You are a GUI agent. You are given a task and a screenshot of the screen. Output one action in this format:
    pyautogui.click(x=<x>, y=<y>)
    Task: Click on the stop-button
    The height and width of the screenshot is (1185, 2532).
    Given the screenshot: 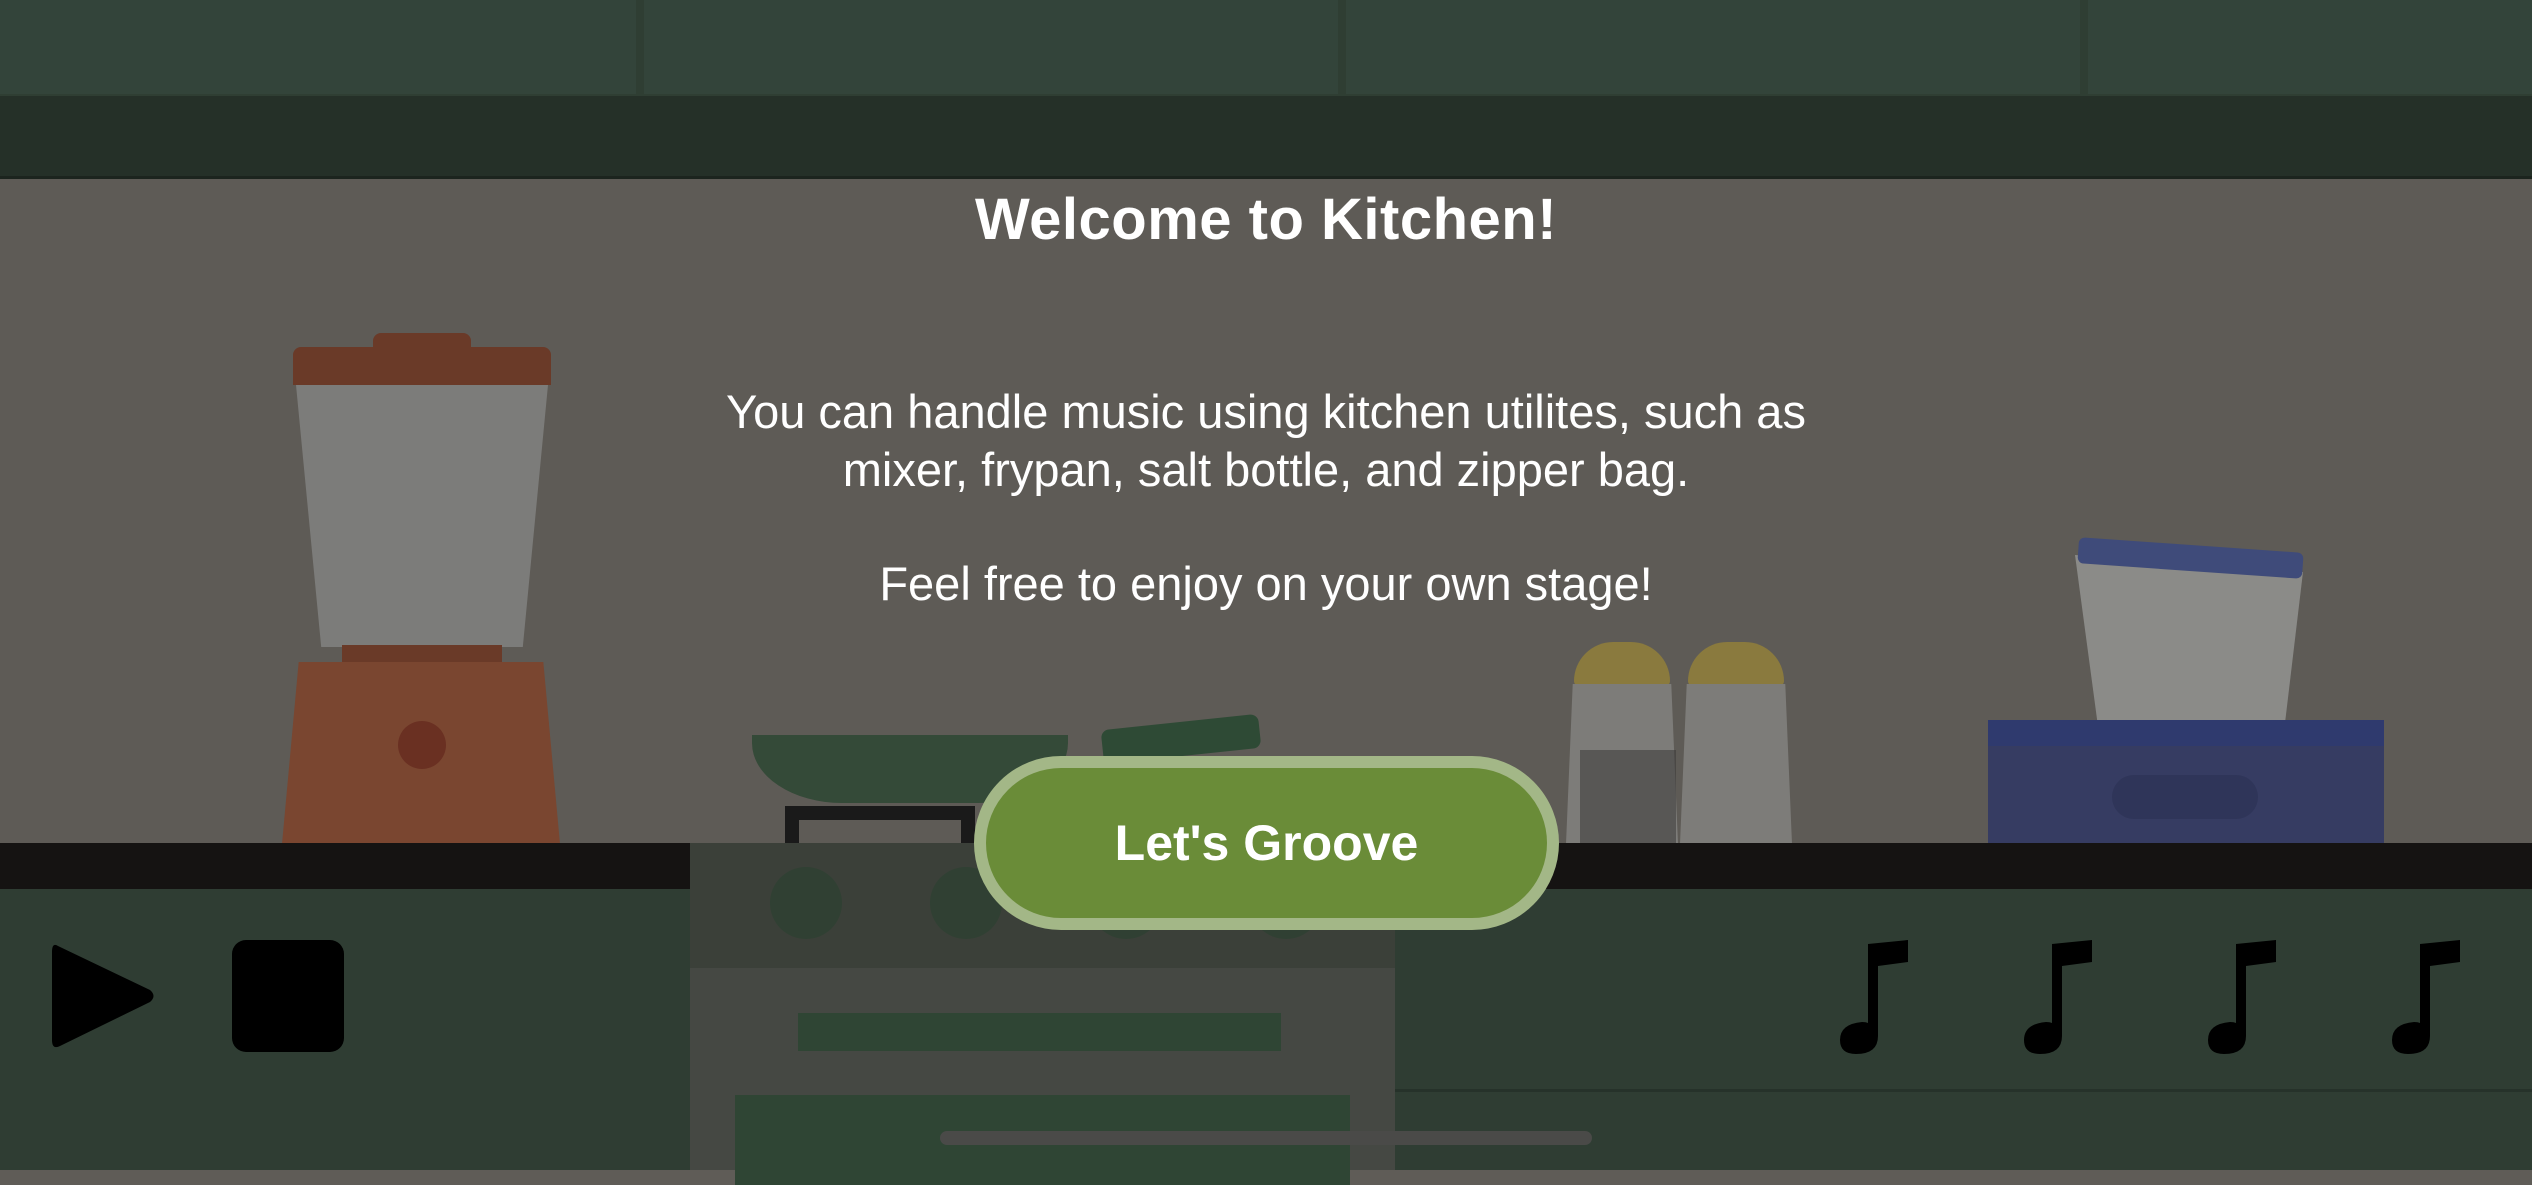 What is the action you would take?
    pyautogui.click(x=288, y=996)
    